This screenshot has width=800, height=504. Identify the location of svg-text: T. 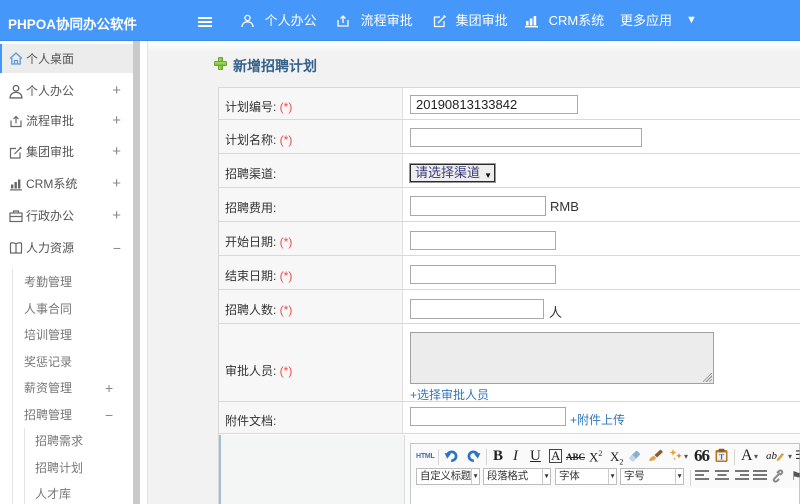
(722, 457).